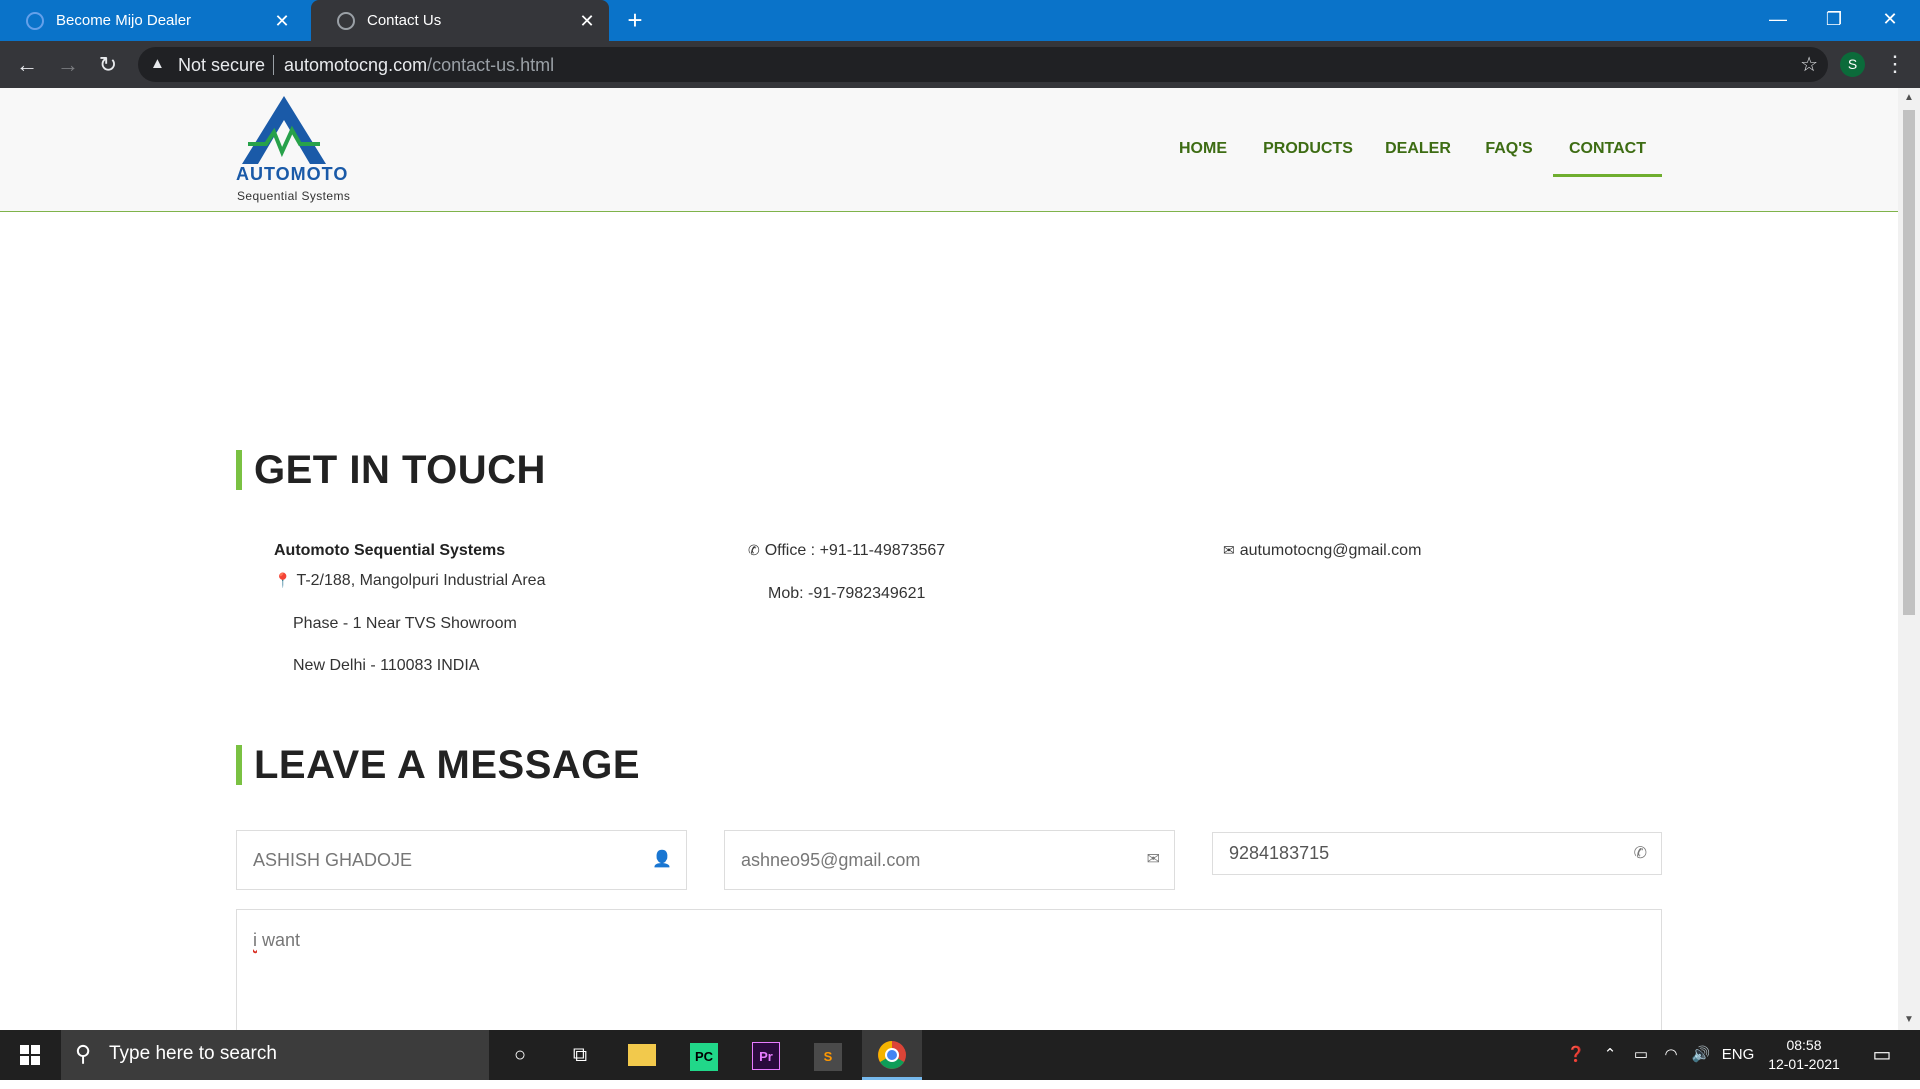 The image size is (1920, 1089). Describe the element at coordinates (1882, 1055) in the screenshot. I see `notifications-icon: ▭` at that location.